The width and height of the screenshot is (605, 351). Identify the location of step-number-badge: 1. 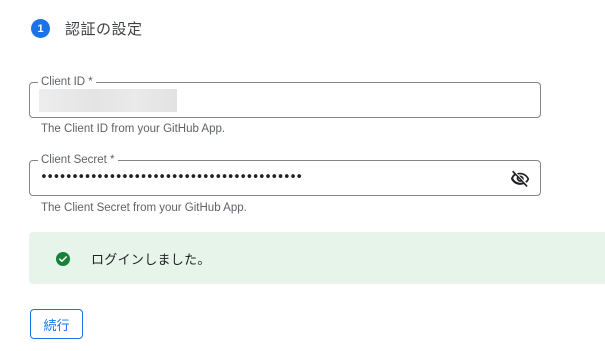
(40, 28).